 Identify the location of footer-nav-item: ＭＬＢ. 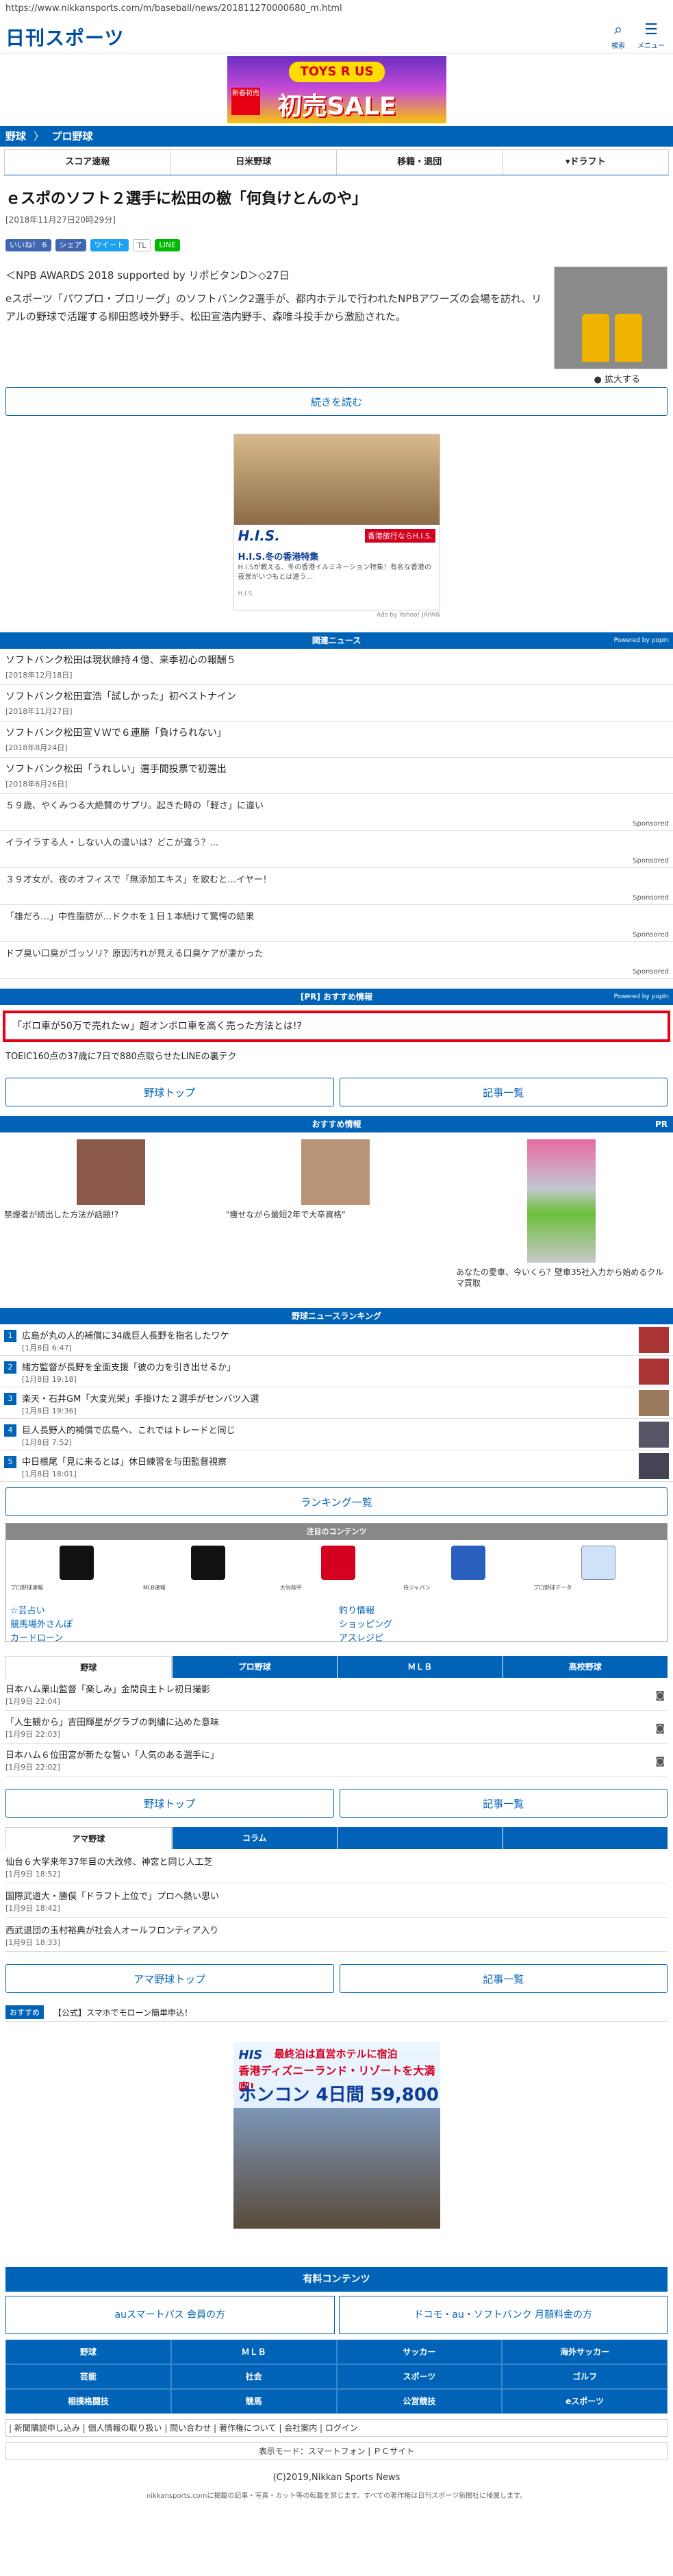
(253, 2352).